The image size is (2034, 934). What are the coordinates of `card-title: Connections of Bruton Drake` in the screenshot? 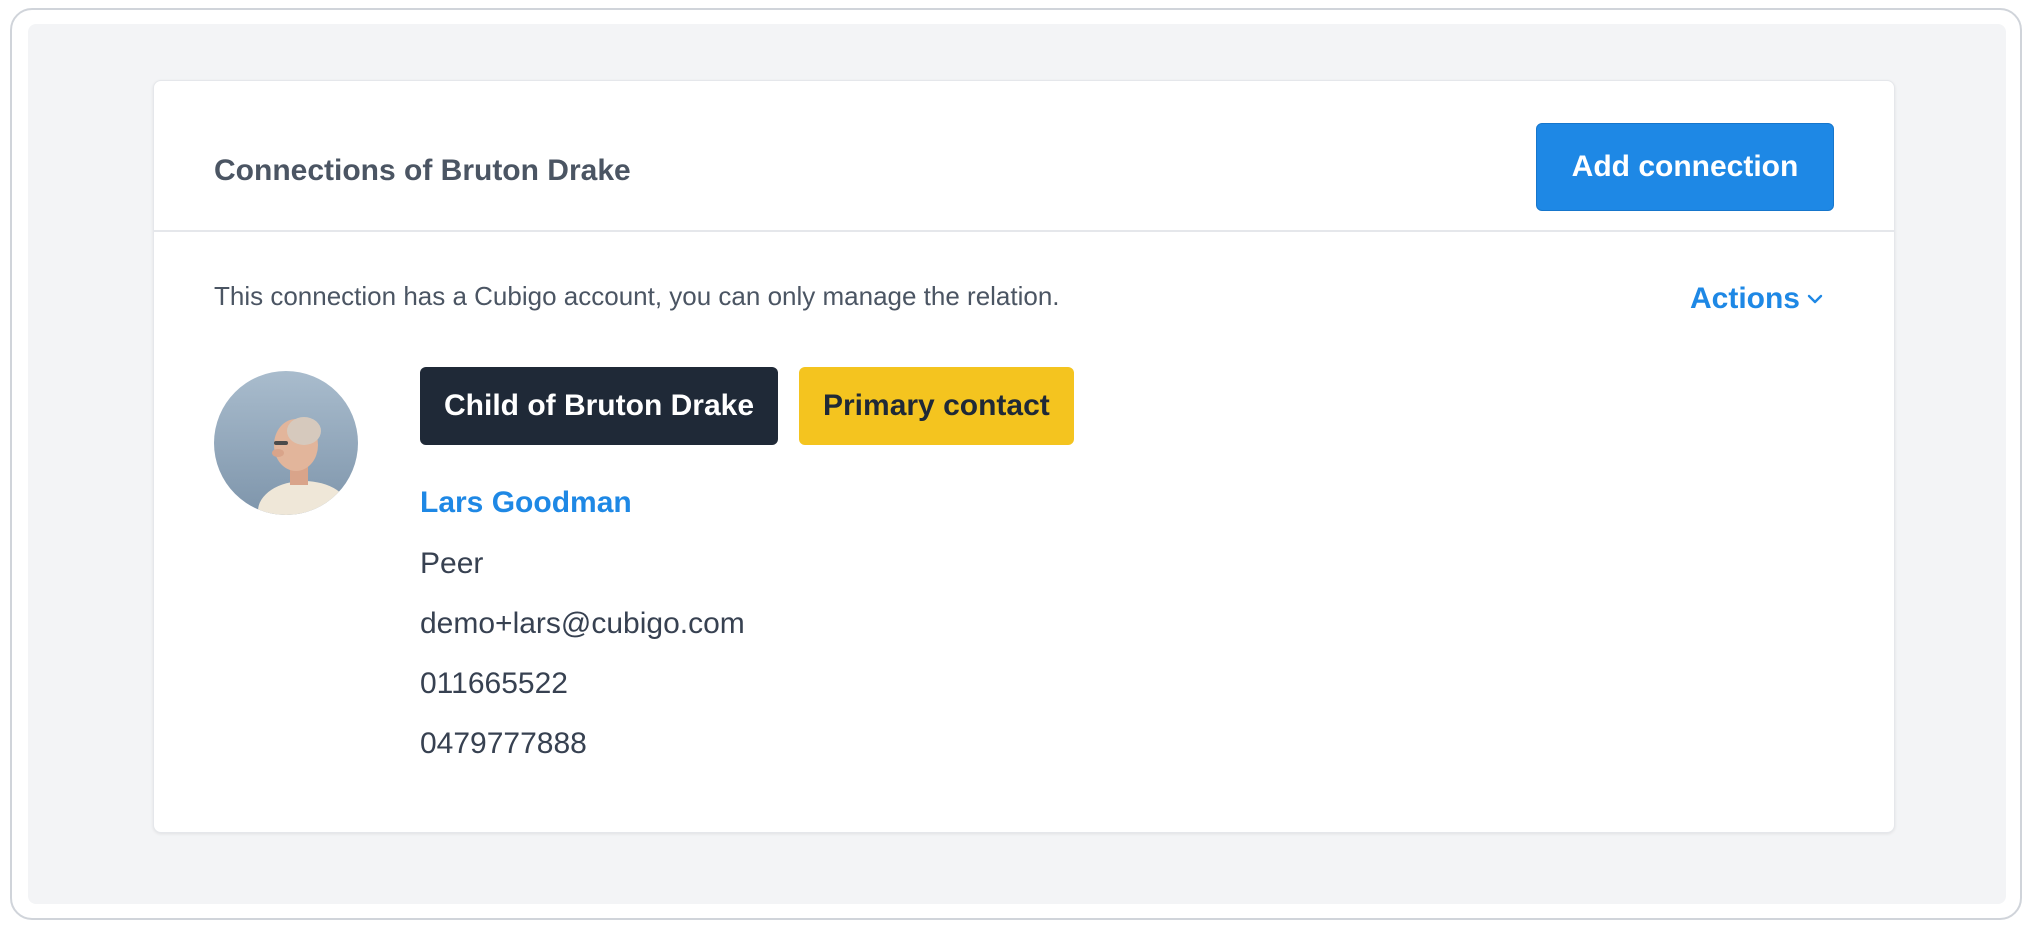 It's located at (422, 170).